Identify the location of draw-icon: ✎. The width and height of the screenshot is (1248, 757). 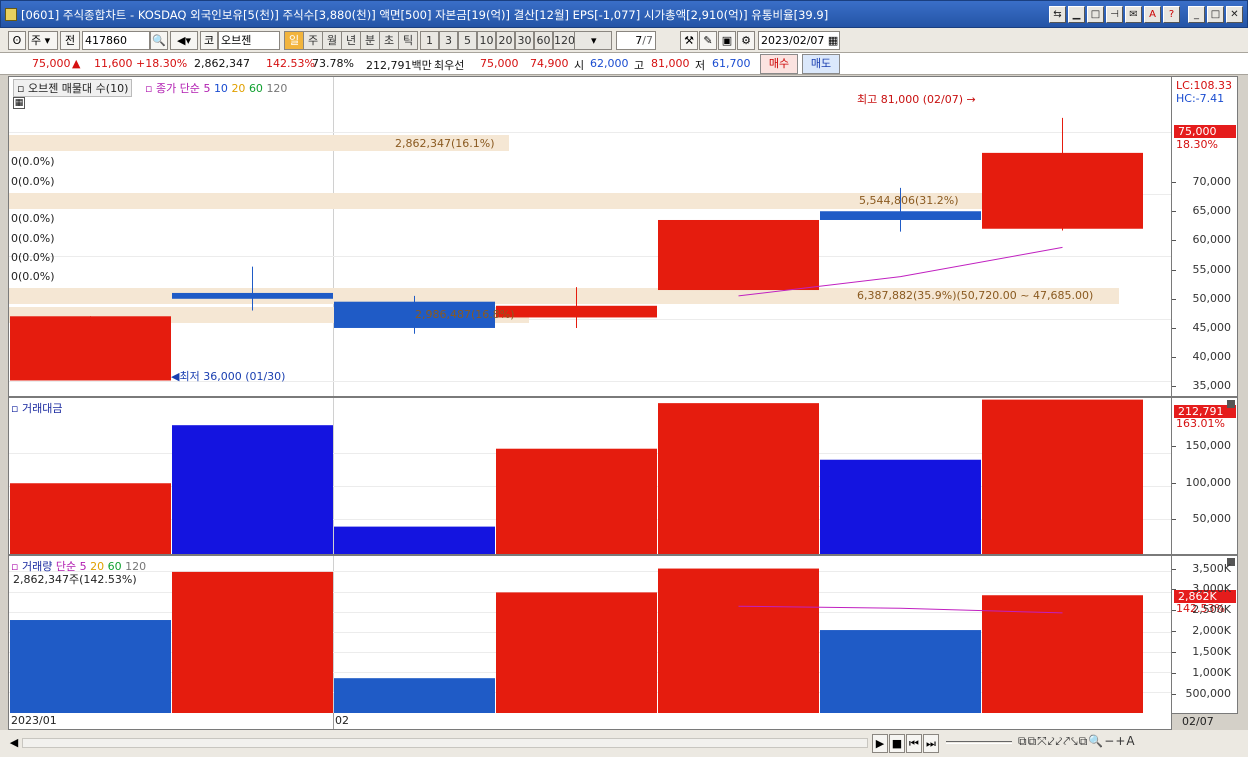
(708, 40).